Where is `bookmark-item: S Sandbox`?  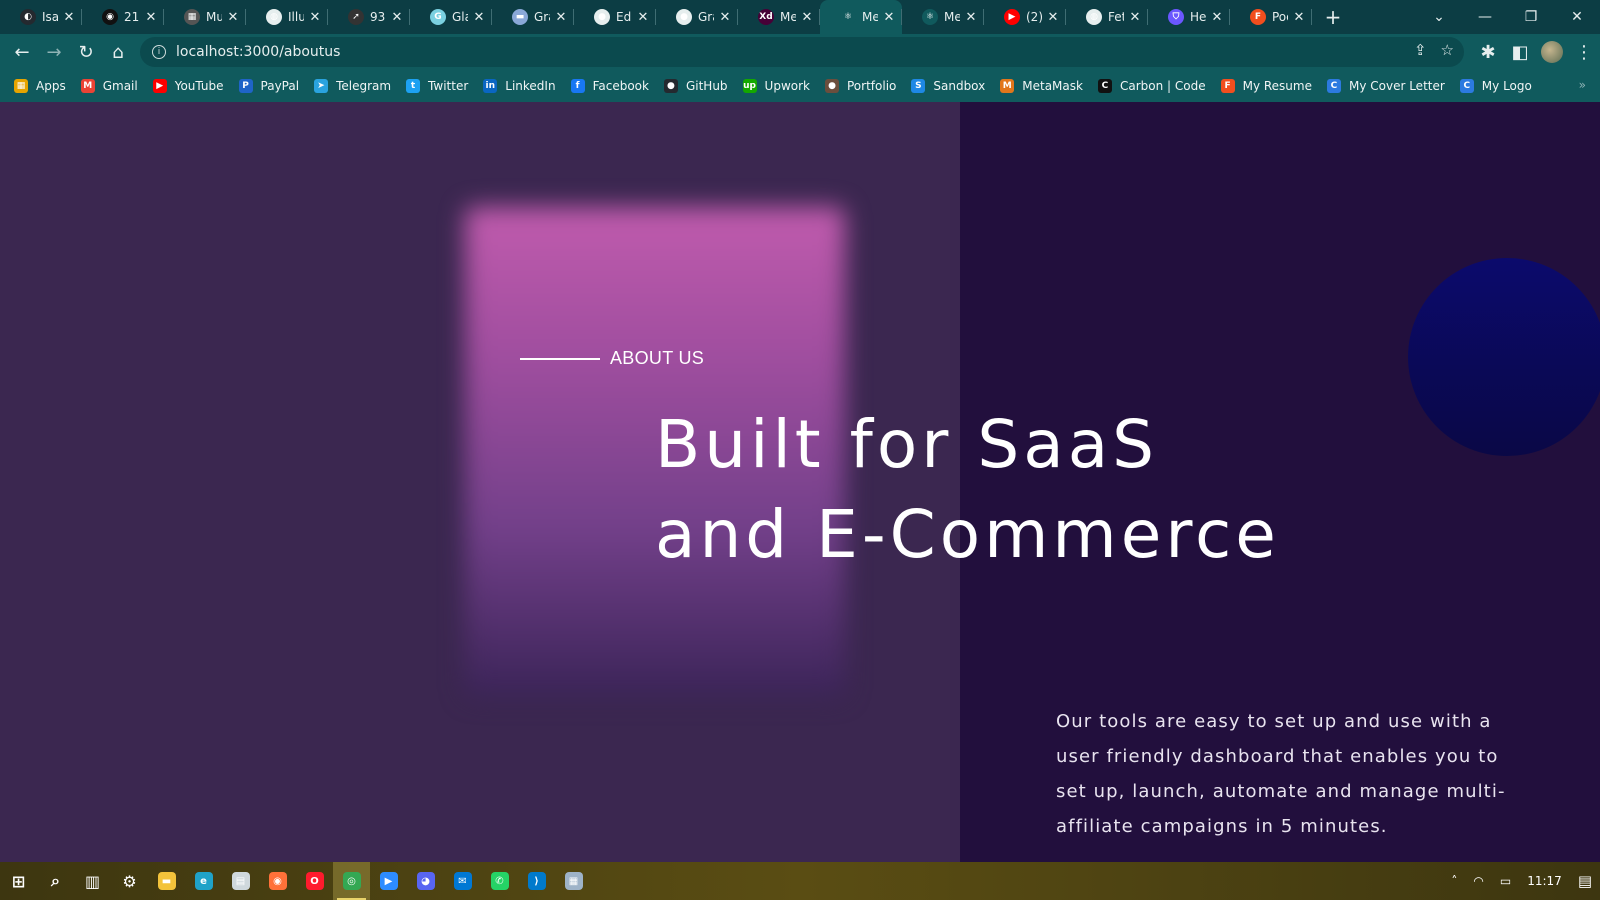 bookmark-item: S Sandbox is located at coordinates (948, 86).